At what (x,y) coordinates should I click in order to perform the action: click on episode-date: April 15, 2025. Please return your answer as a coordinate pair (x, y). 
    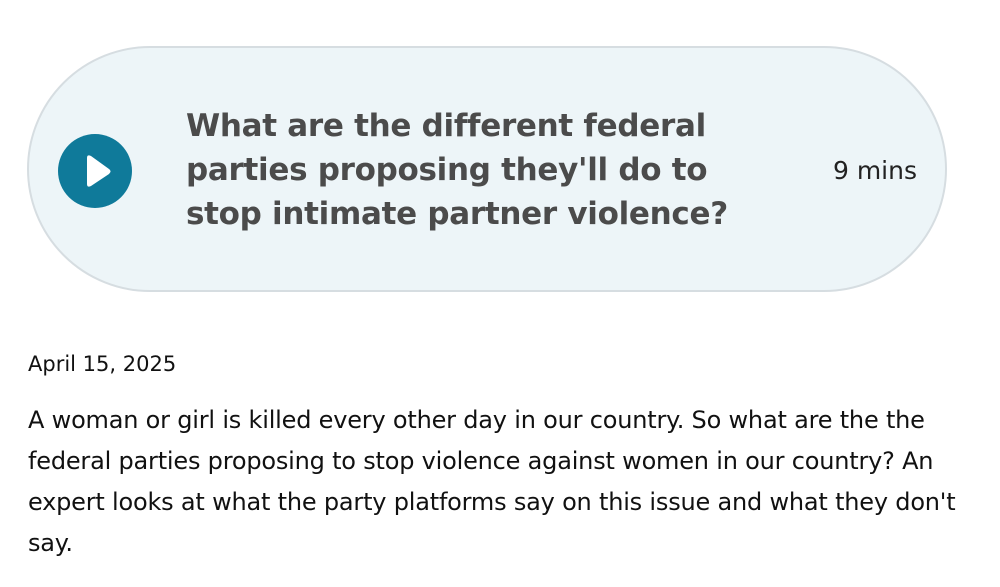
    Looking at the image, I should click on (102, 364).